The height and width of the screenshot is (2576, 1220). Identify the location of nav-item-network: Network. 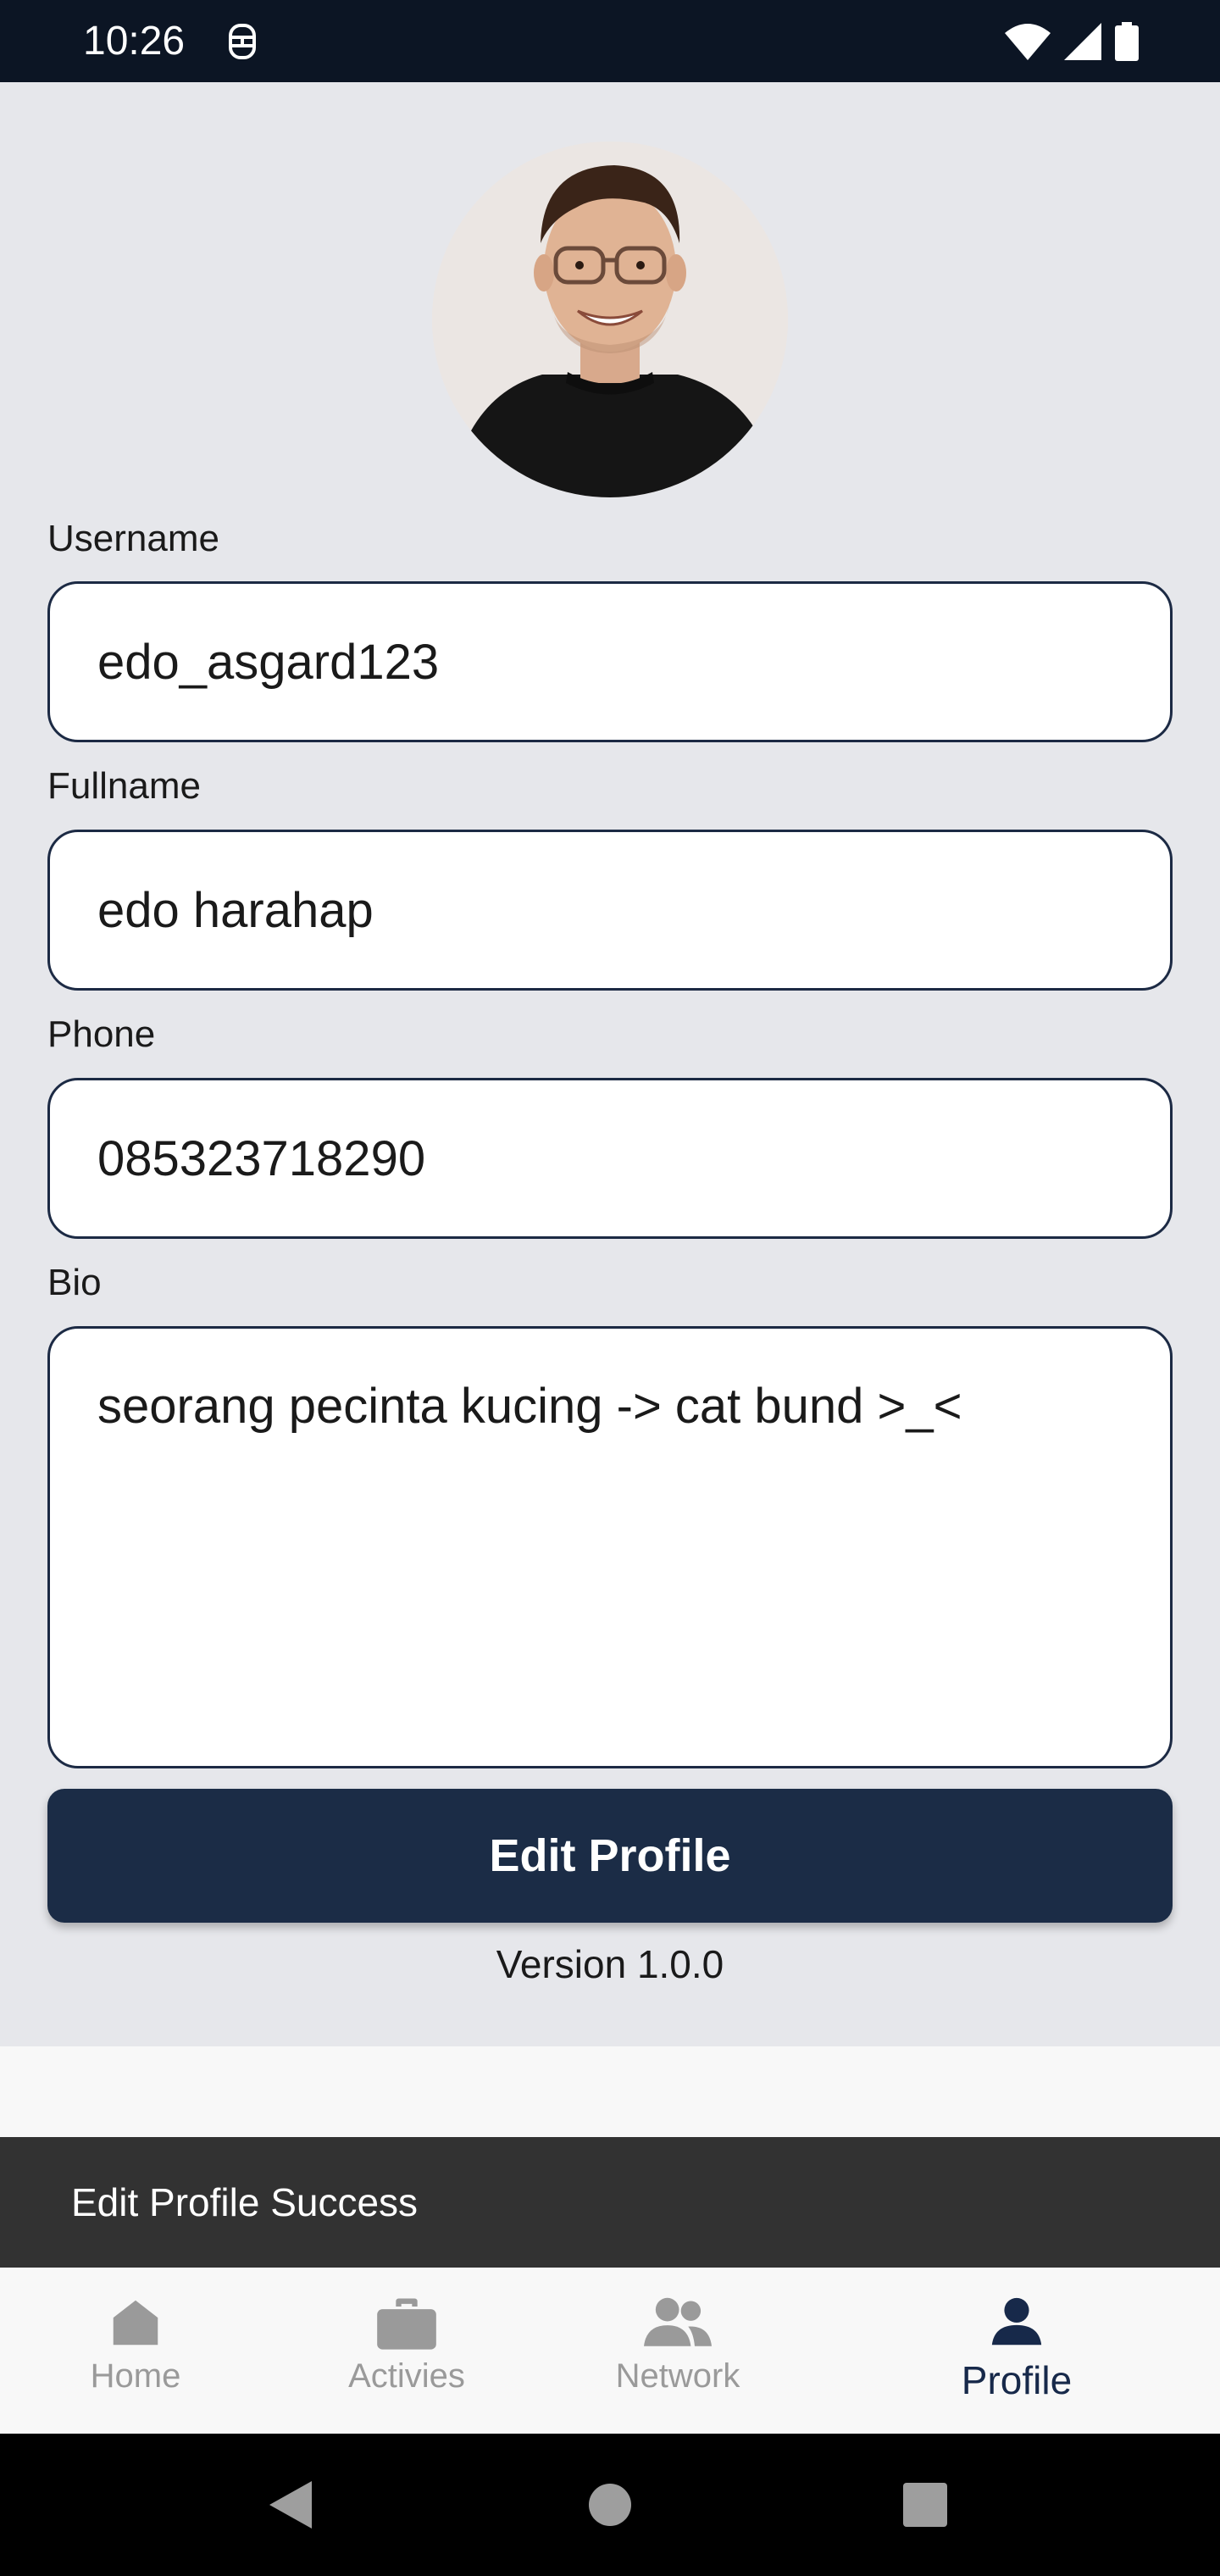
(677, 2351).